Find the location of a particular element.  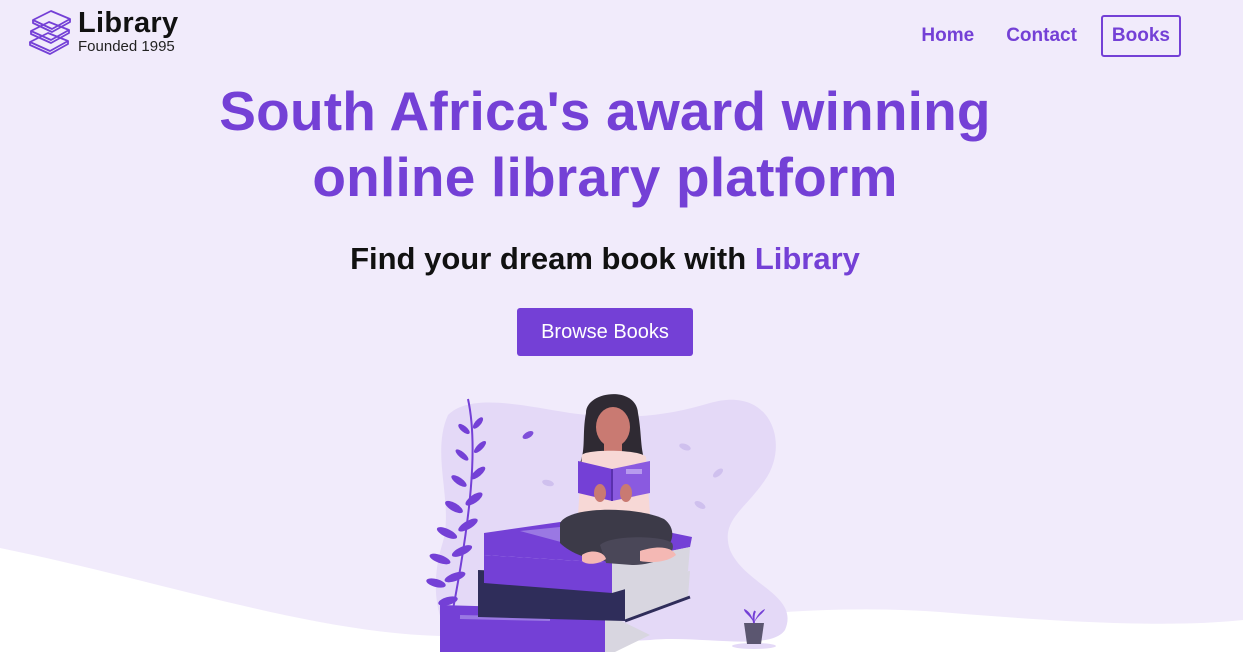

brand-name: Library is located at coordinates (128, 23).